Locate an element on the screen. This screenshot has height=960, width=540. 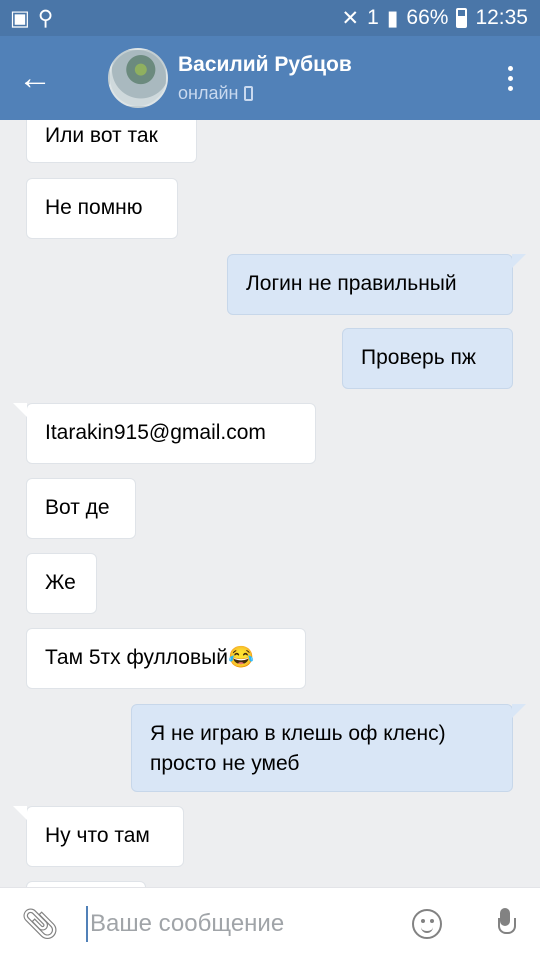
more-vertical-icon is located at coordinates (510, 68).